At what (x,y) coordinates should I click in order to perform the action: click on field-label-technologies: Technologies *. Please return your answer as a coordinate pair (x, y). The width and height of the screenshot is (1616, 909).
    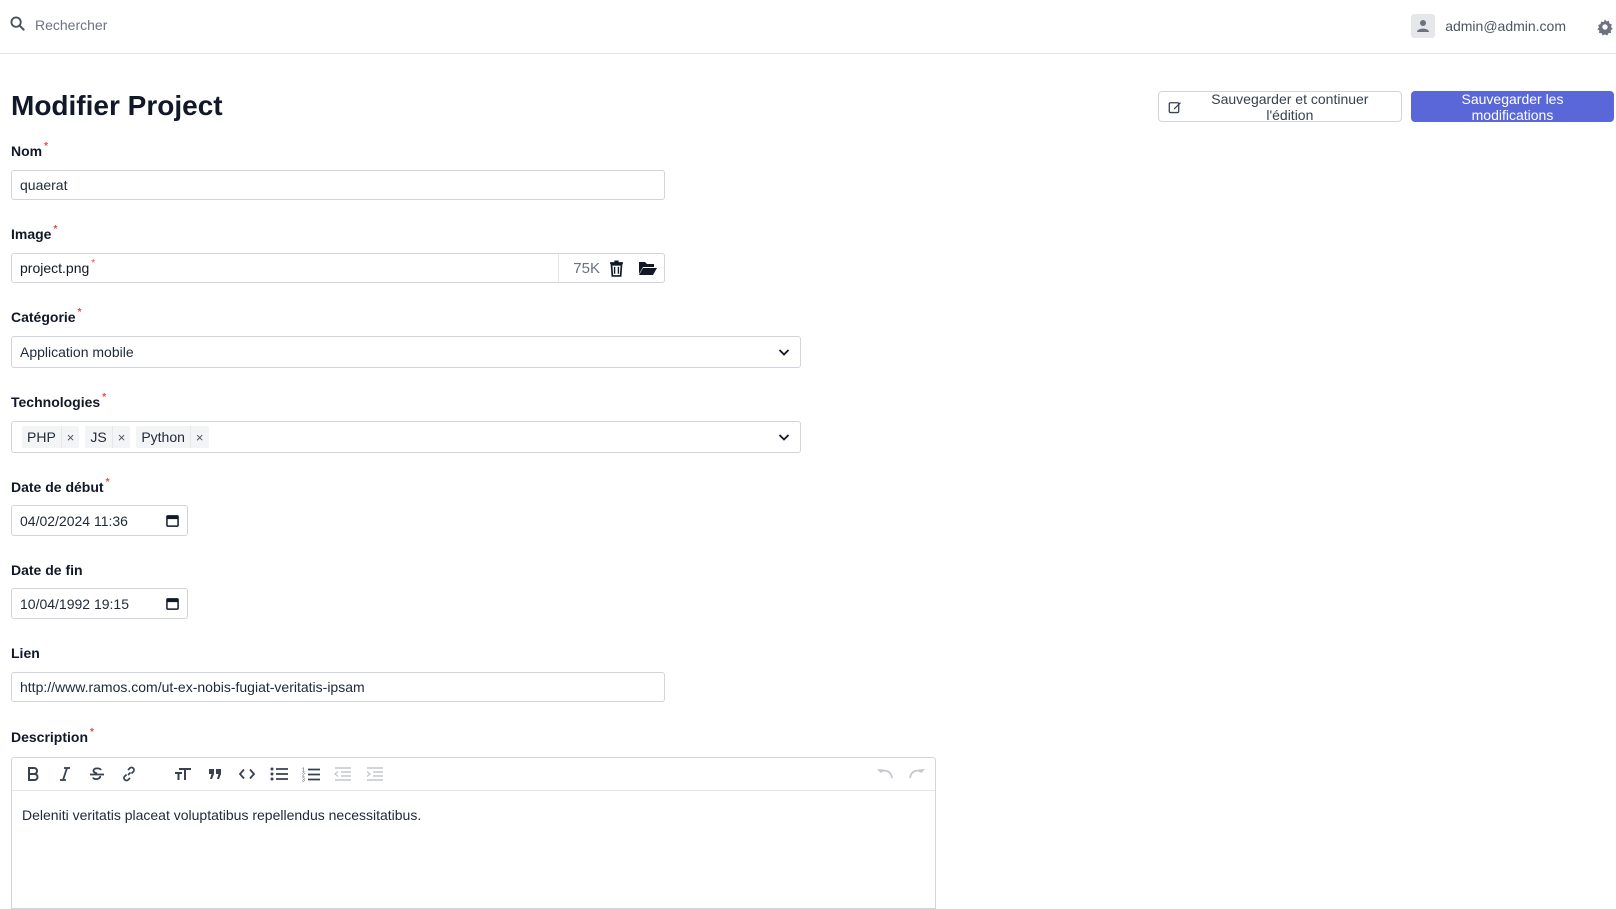
    Looking at the image, I should click on (59, 401).